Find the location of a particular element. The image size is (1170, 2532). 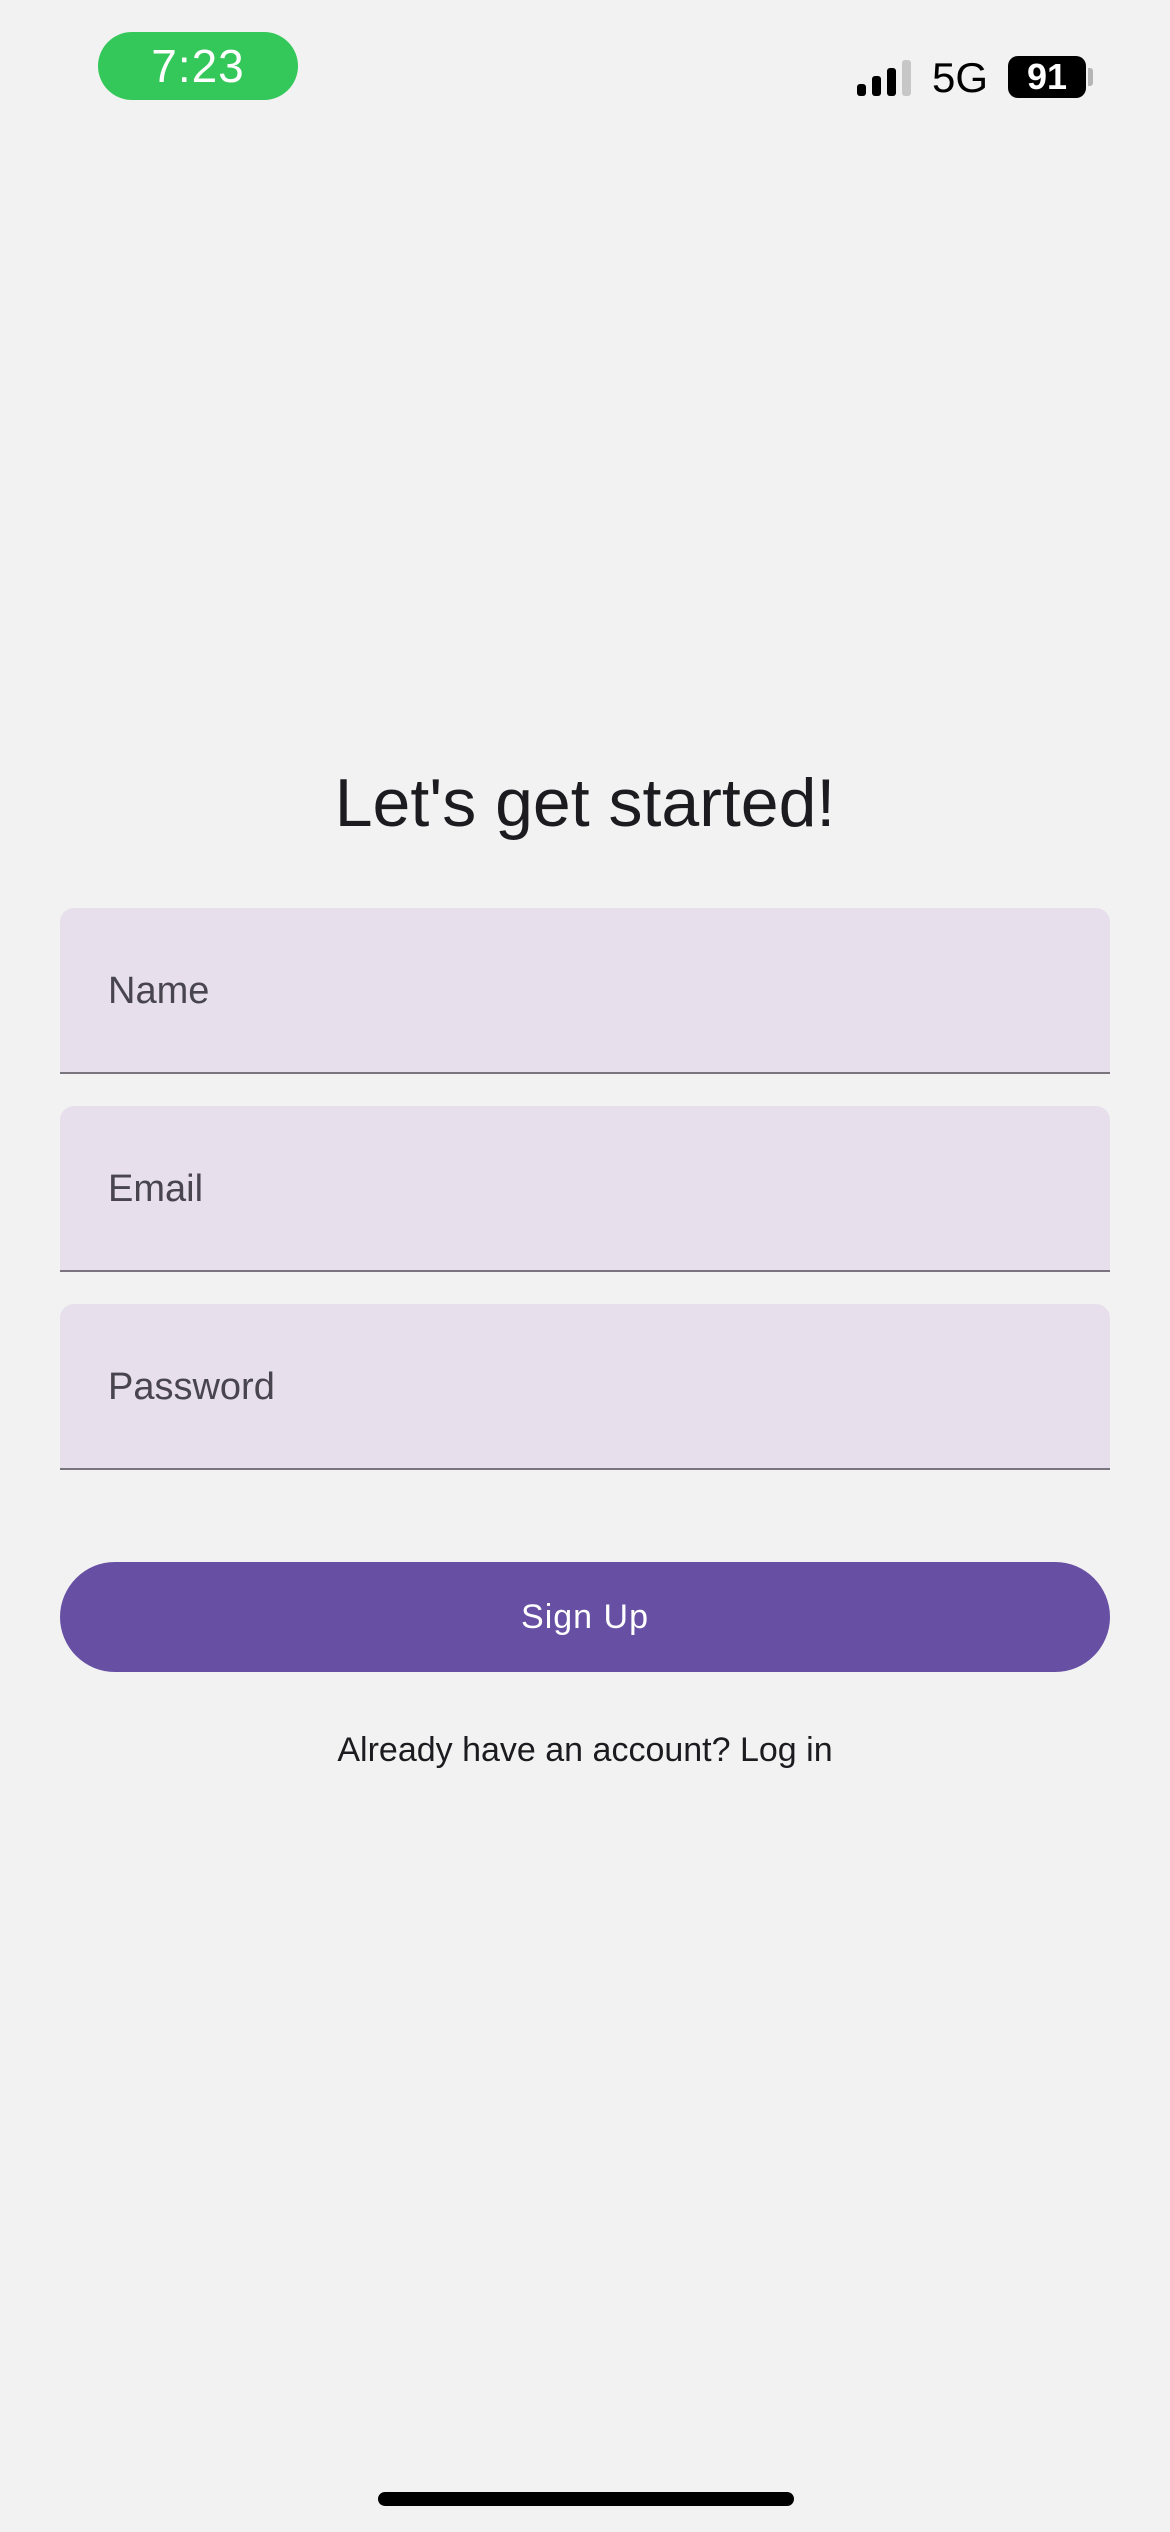

password-input is located at coordinates (588, 1387).